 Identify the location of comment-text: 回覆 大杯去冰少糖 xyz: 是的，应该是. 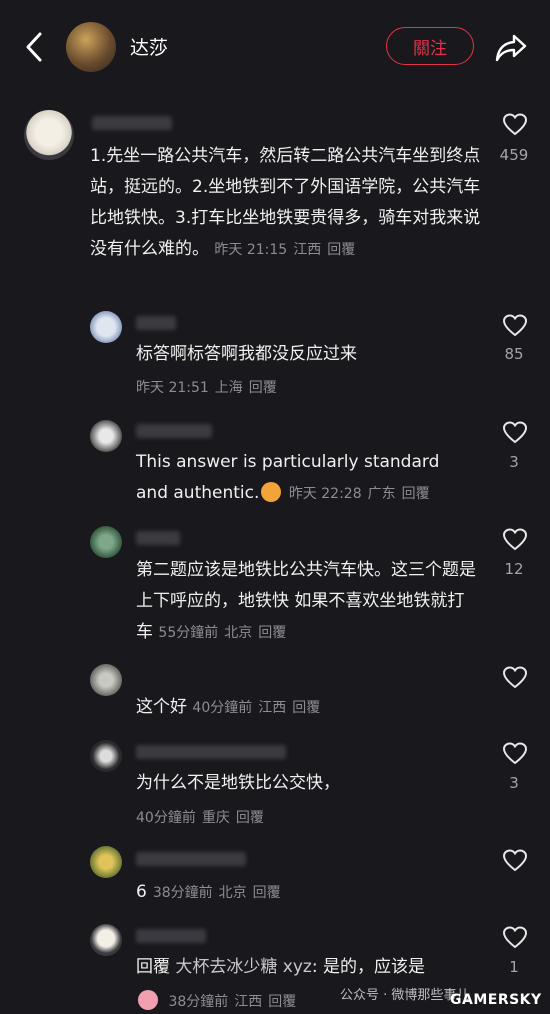
(280, 967).